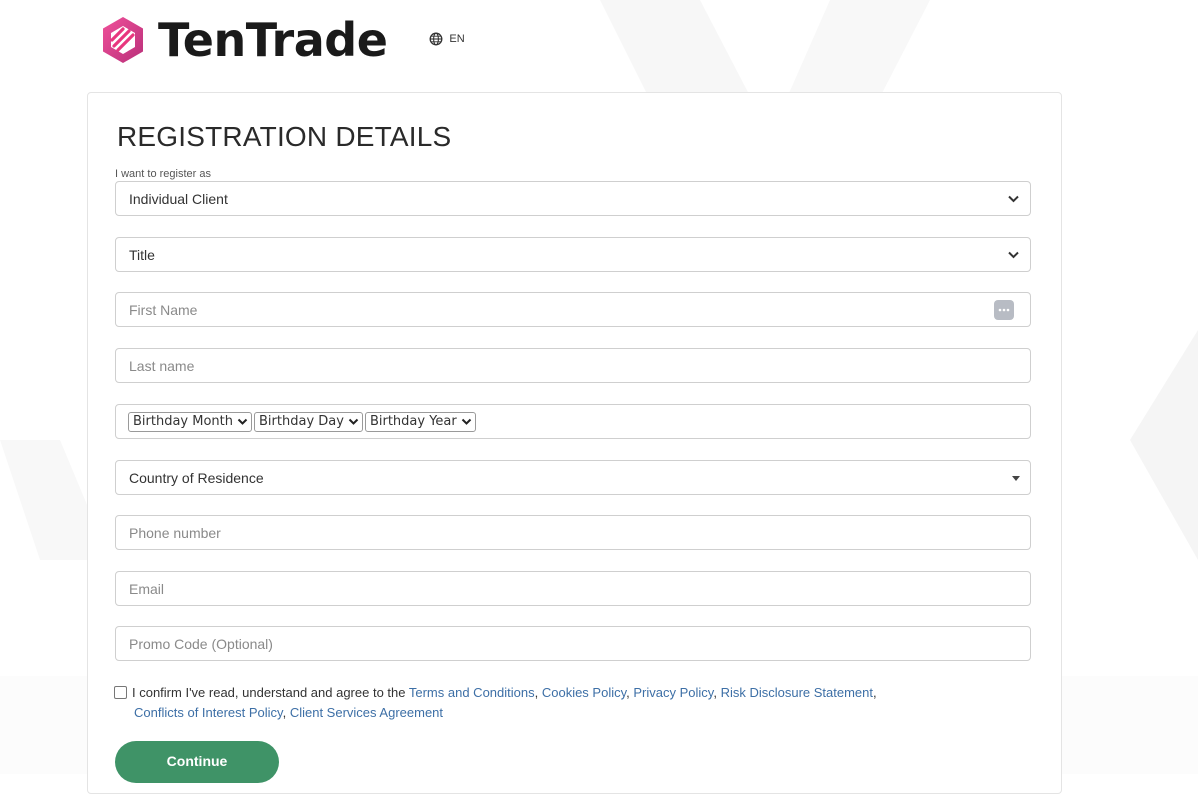 This screenshot has width=1198, height=794. What do you see at coordinates (573, 643) in the screenshot?
I see `promo-code-field: Promo Code (Optional)` at bounding box center [573, 643].